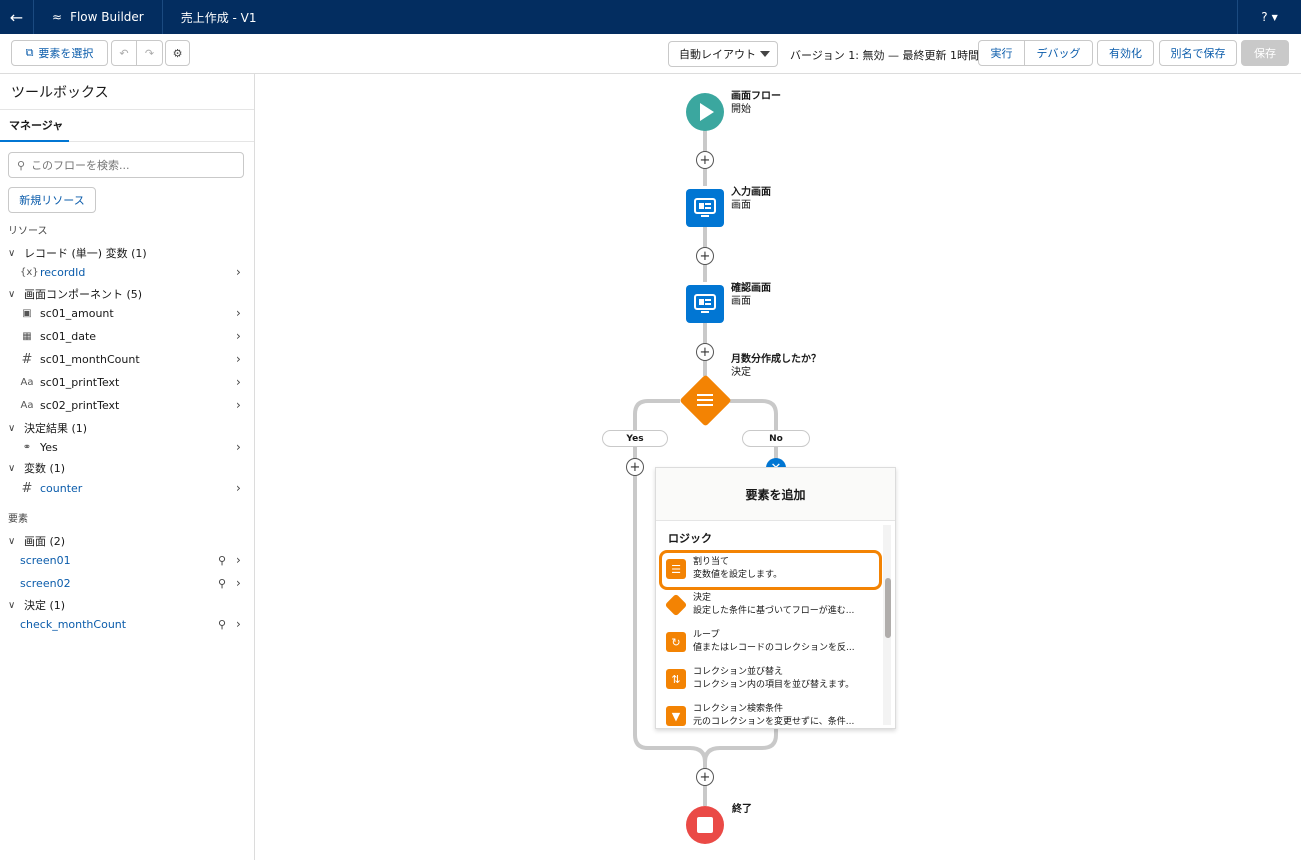  I want to click on logic-category-label: ロジック, so click(690, 538).